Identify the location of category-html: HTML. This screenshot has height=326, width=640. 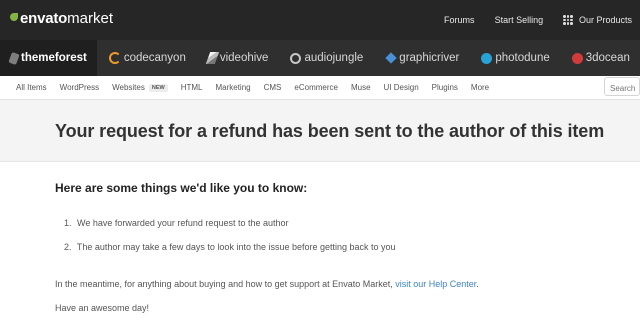
(192, 87).